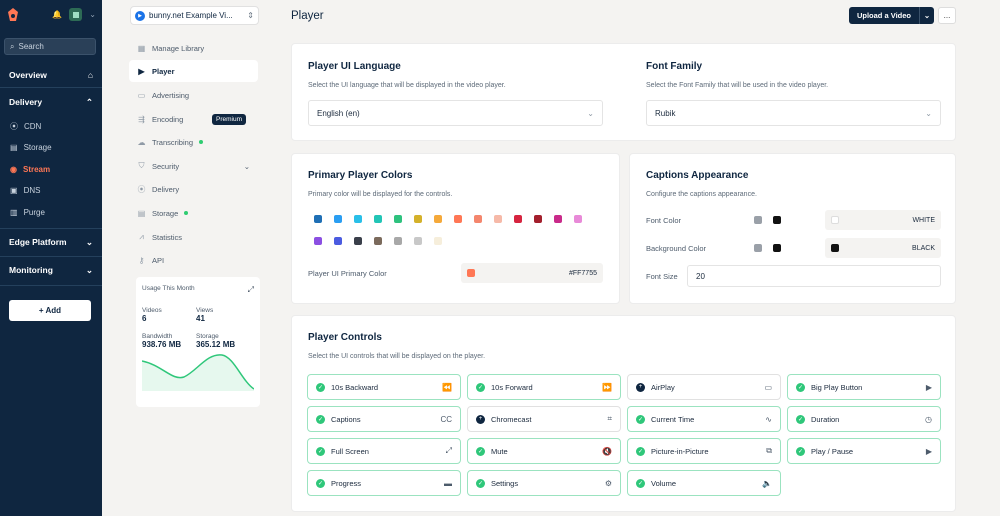 The width and height of the screenshot is (1000, 516). I want to click on avatar, so click(76, 14).